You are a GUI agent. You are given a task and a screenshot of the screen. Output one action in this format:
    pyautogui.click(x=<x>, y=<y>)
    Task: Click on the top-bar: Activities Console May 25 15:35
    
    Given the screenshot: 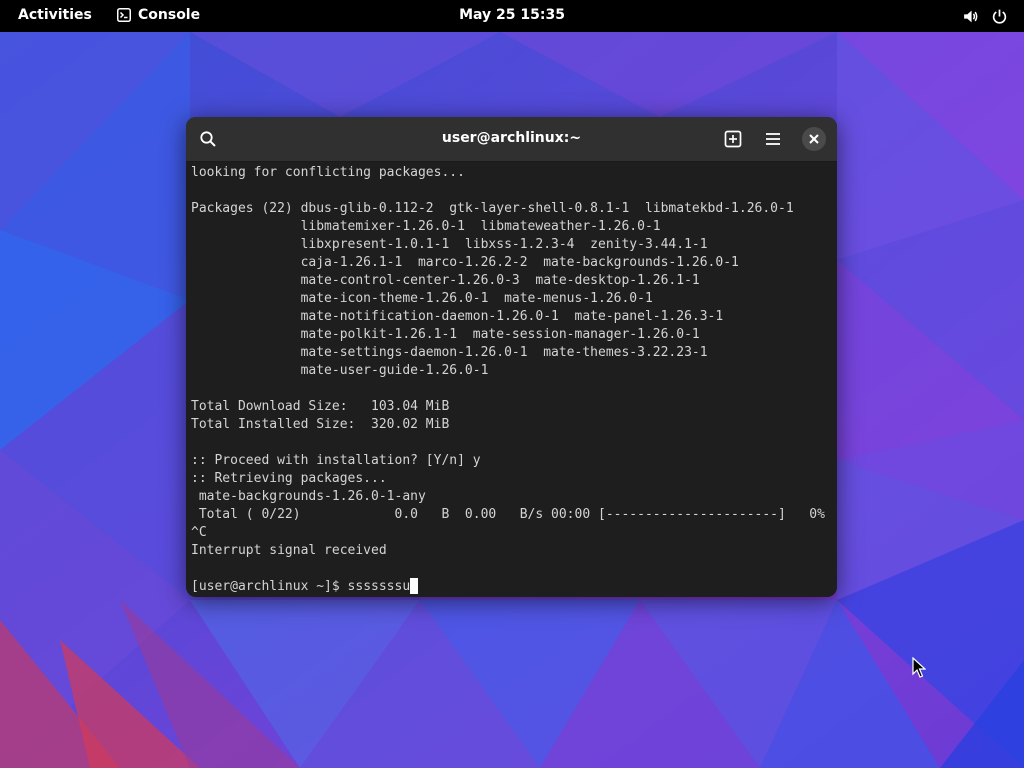 What is the action you would take?
    pyautogui.click(x=512, y=16)
    